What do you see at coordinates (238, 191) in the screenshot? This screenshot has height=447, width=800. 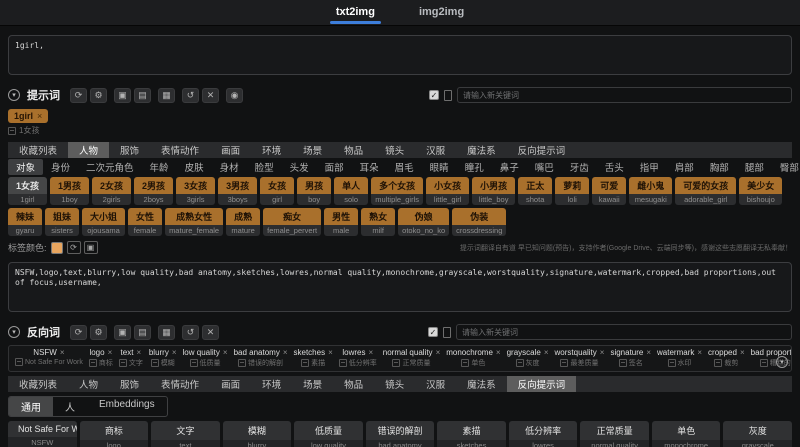 I see `tag-card: 3男孩 3boys` at bounding box center [238, 191].